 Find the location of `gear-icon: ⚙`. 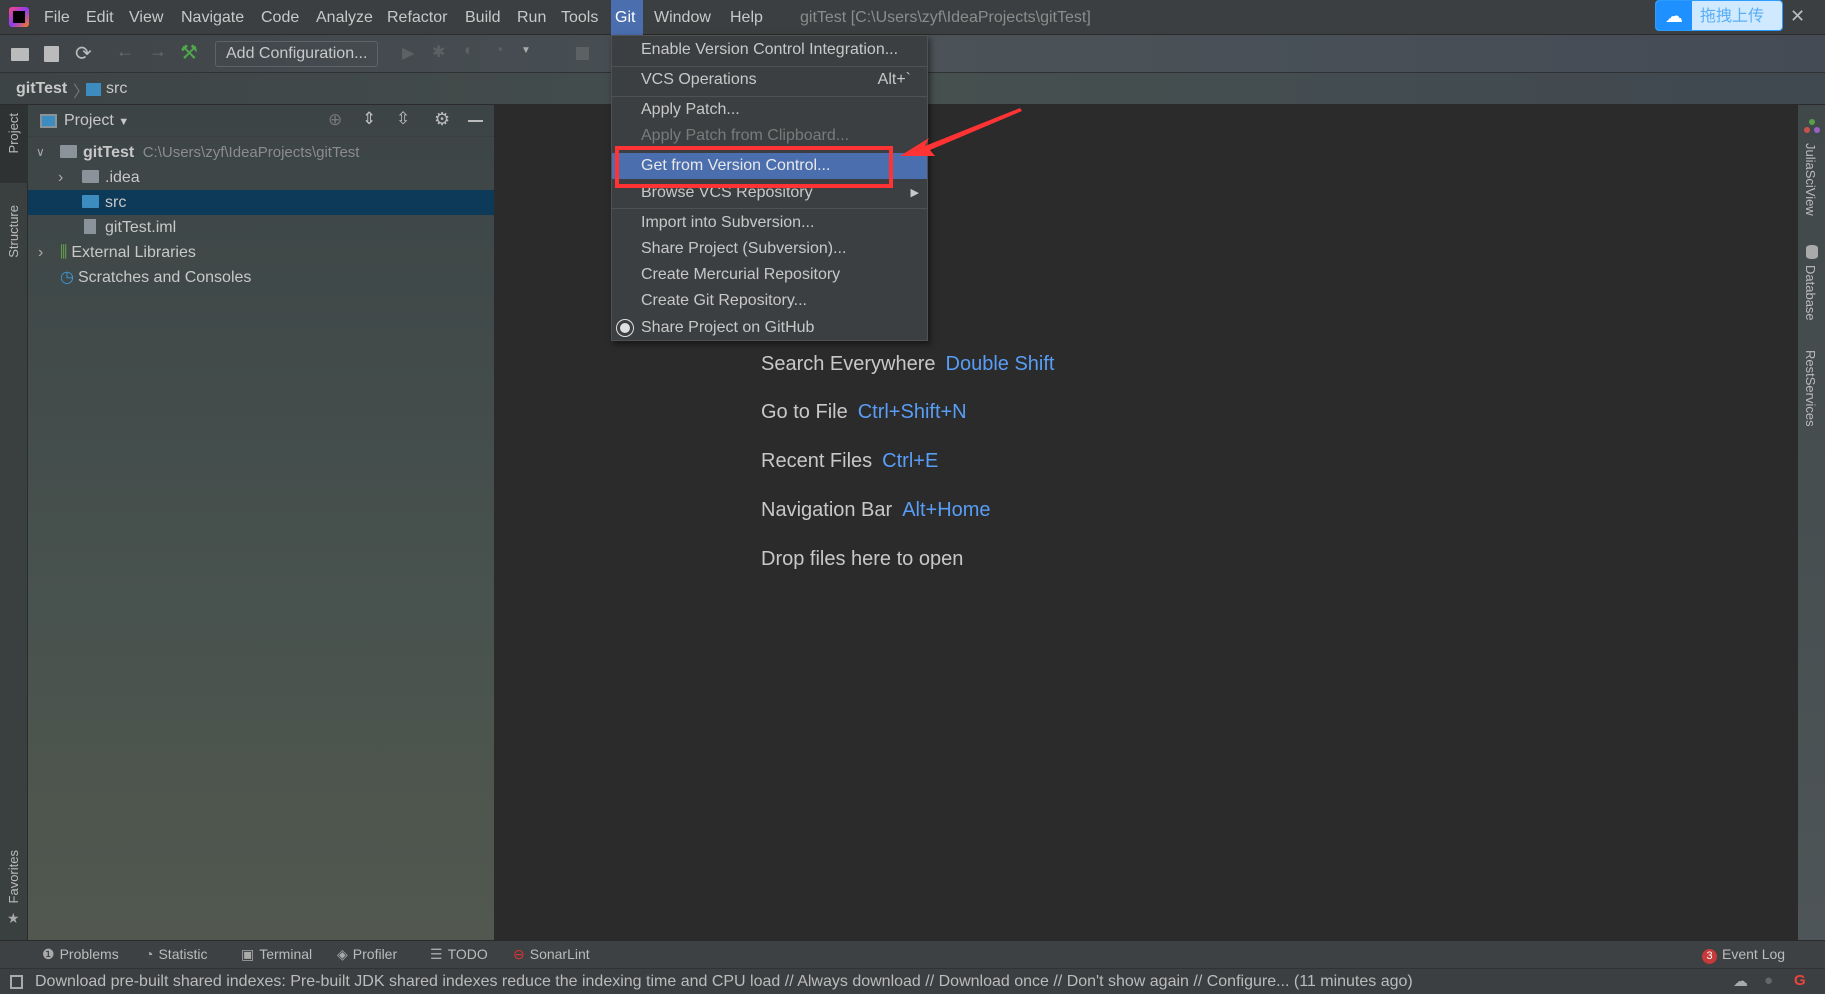

gear-icon: ⚙ is located at coordinates (442, 119).